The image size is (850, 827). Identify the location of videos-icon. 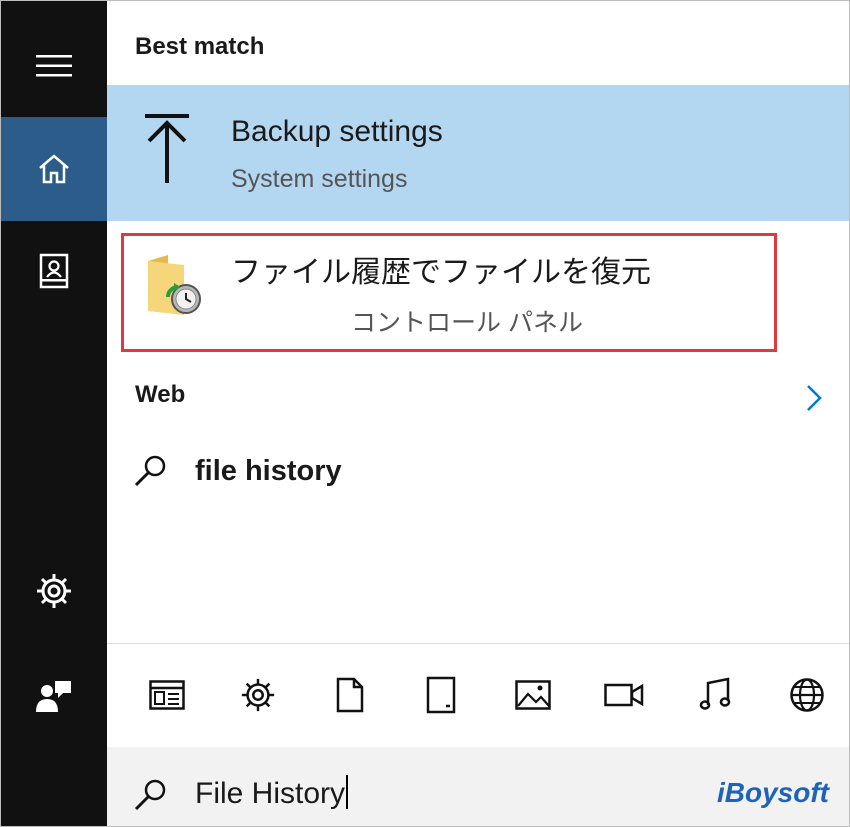
(624, 695).